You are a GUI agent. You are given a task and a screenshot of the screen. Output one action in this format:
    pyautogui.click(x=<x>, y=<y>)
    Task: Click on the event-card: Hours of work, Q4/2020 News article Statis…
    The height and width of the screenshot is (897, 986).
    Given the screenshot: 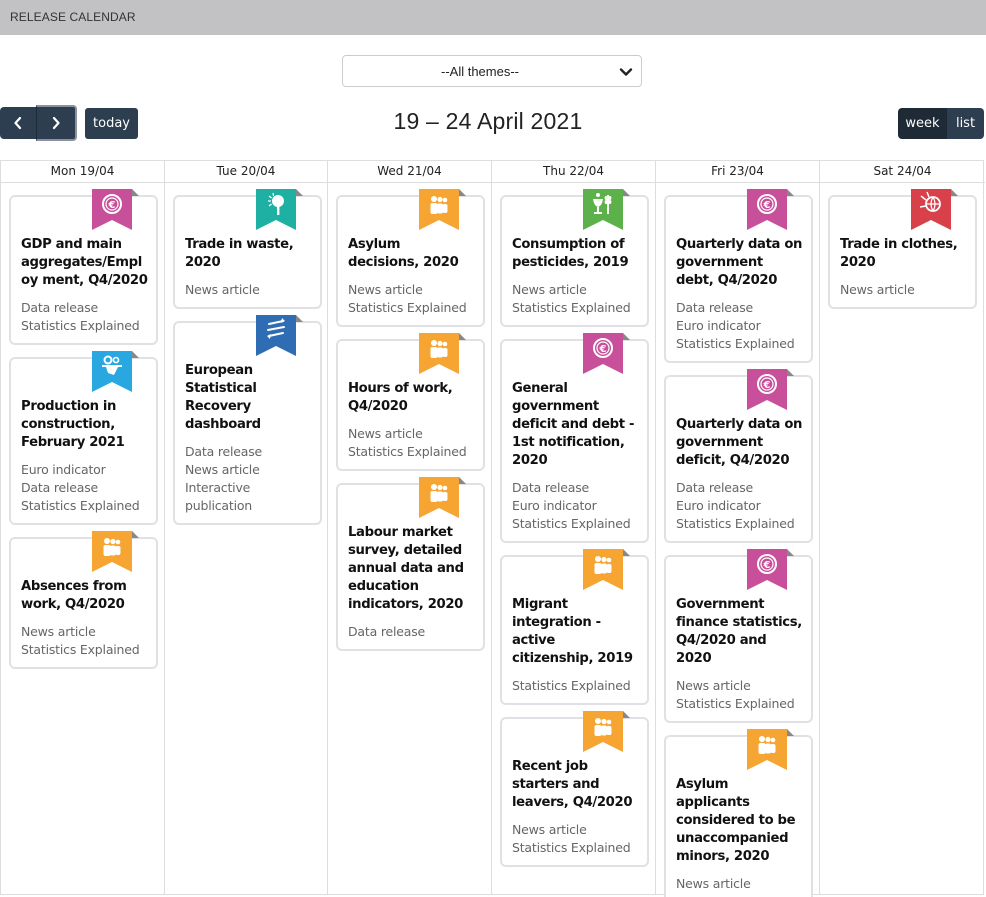 What is the action you would take?
    pyautogui.click(x=410, y=402)
    